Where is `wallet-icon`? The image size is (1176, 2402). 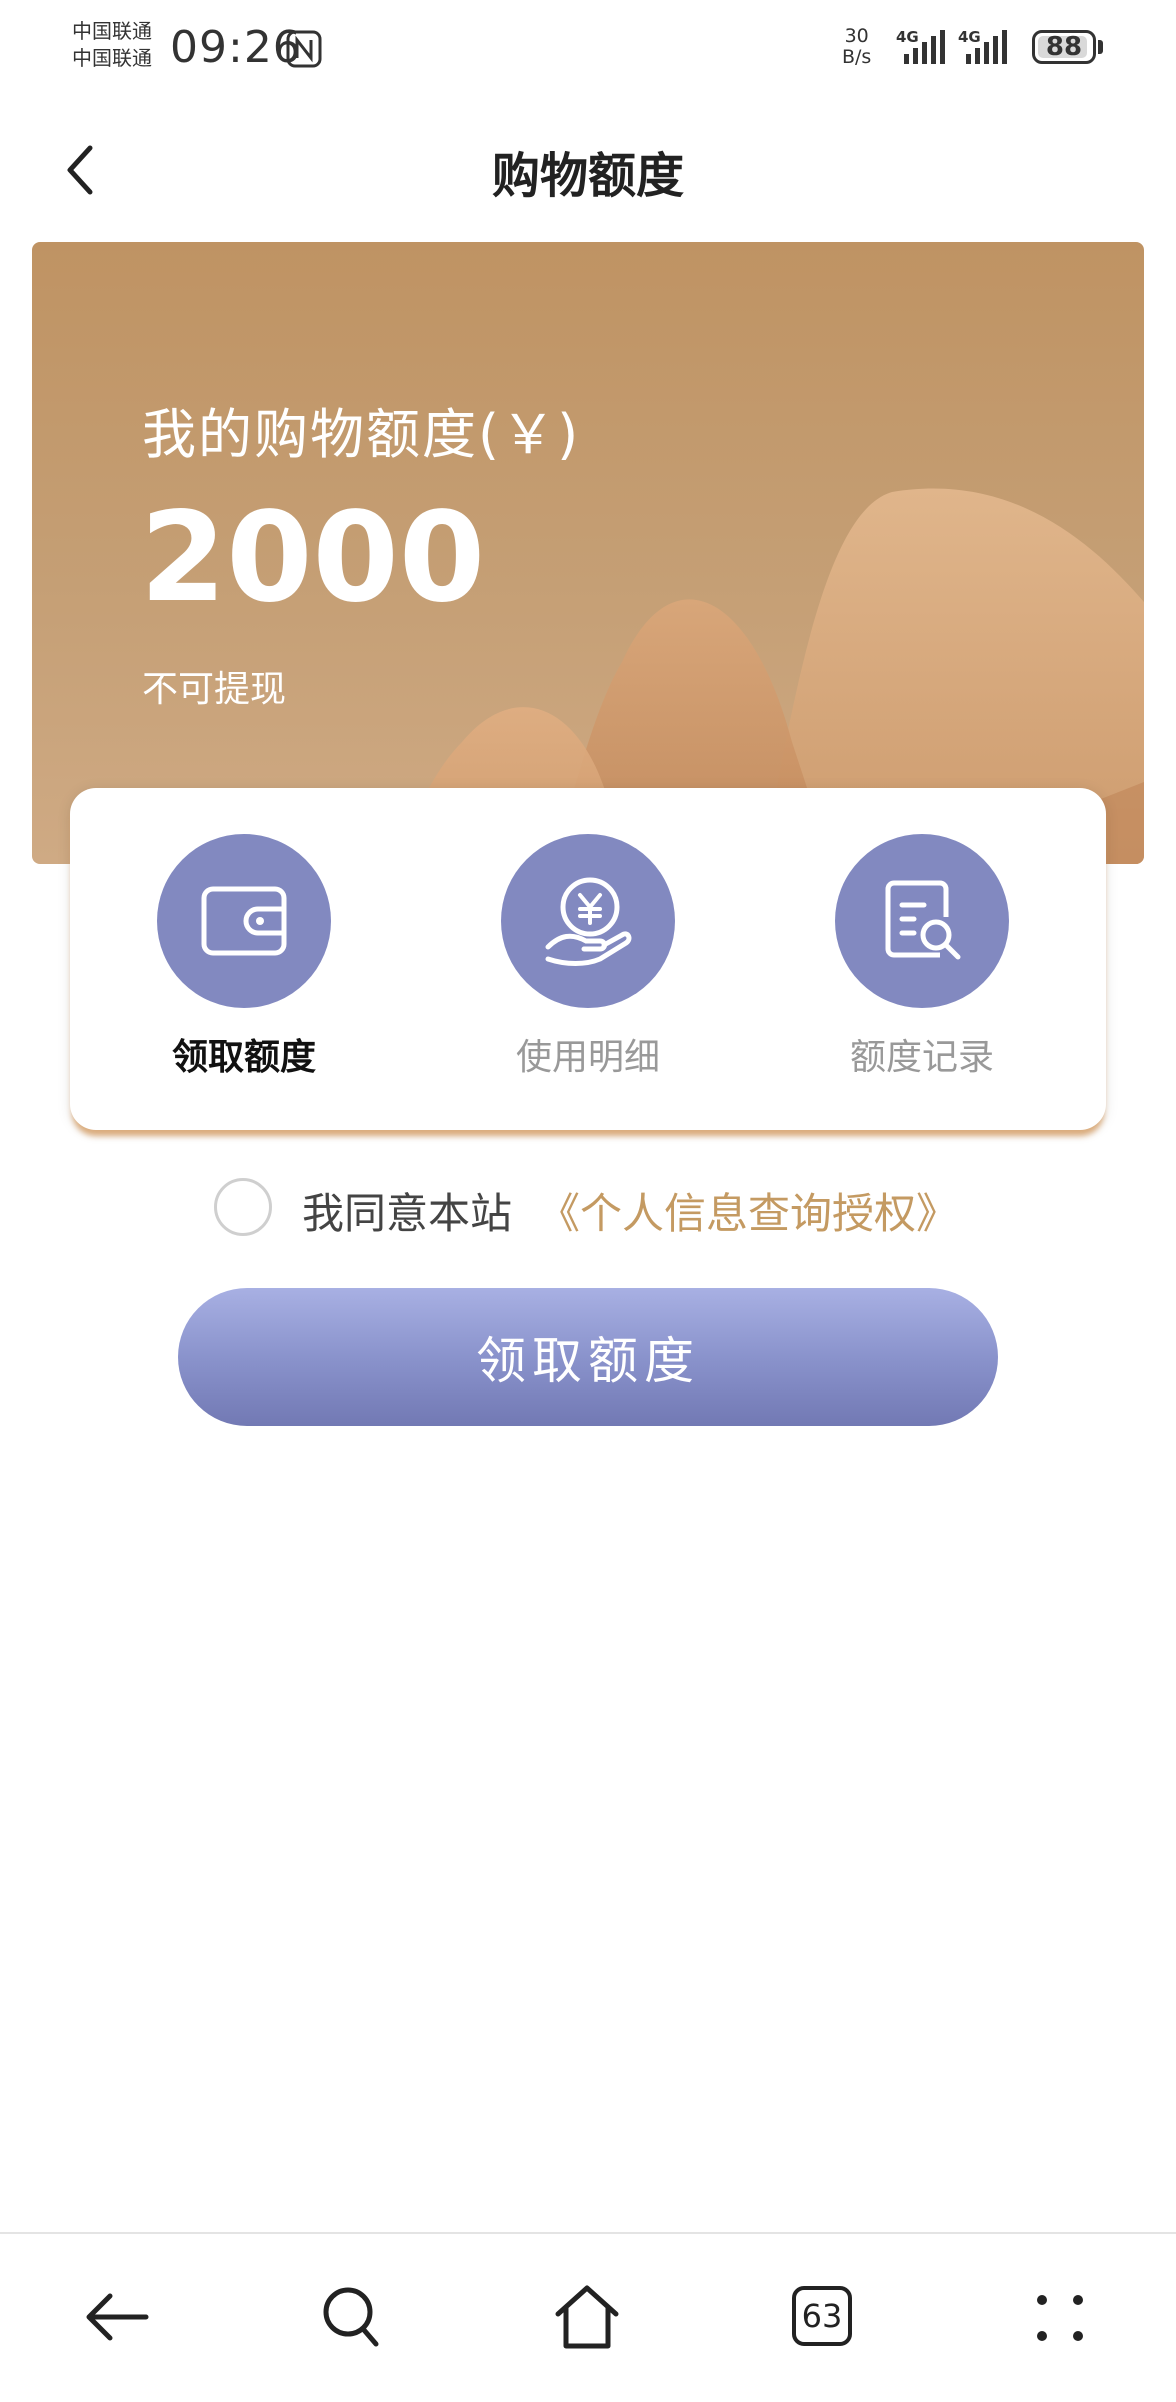
wallet-icon is located at coordinates (244, 921).